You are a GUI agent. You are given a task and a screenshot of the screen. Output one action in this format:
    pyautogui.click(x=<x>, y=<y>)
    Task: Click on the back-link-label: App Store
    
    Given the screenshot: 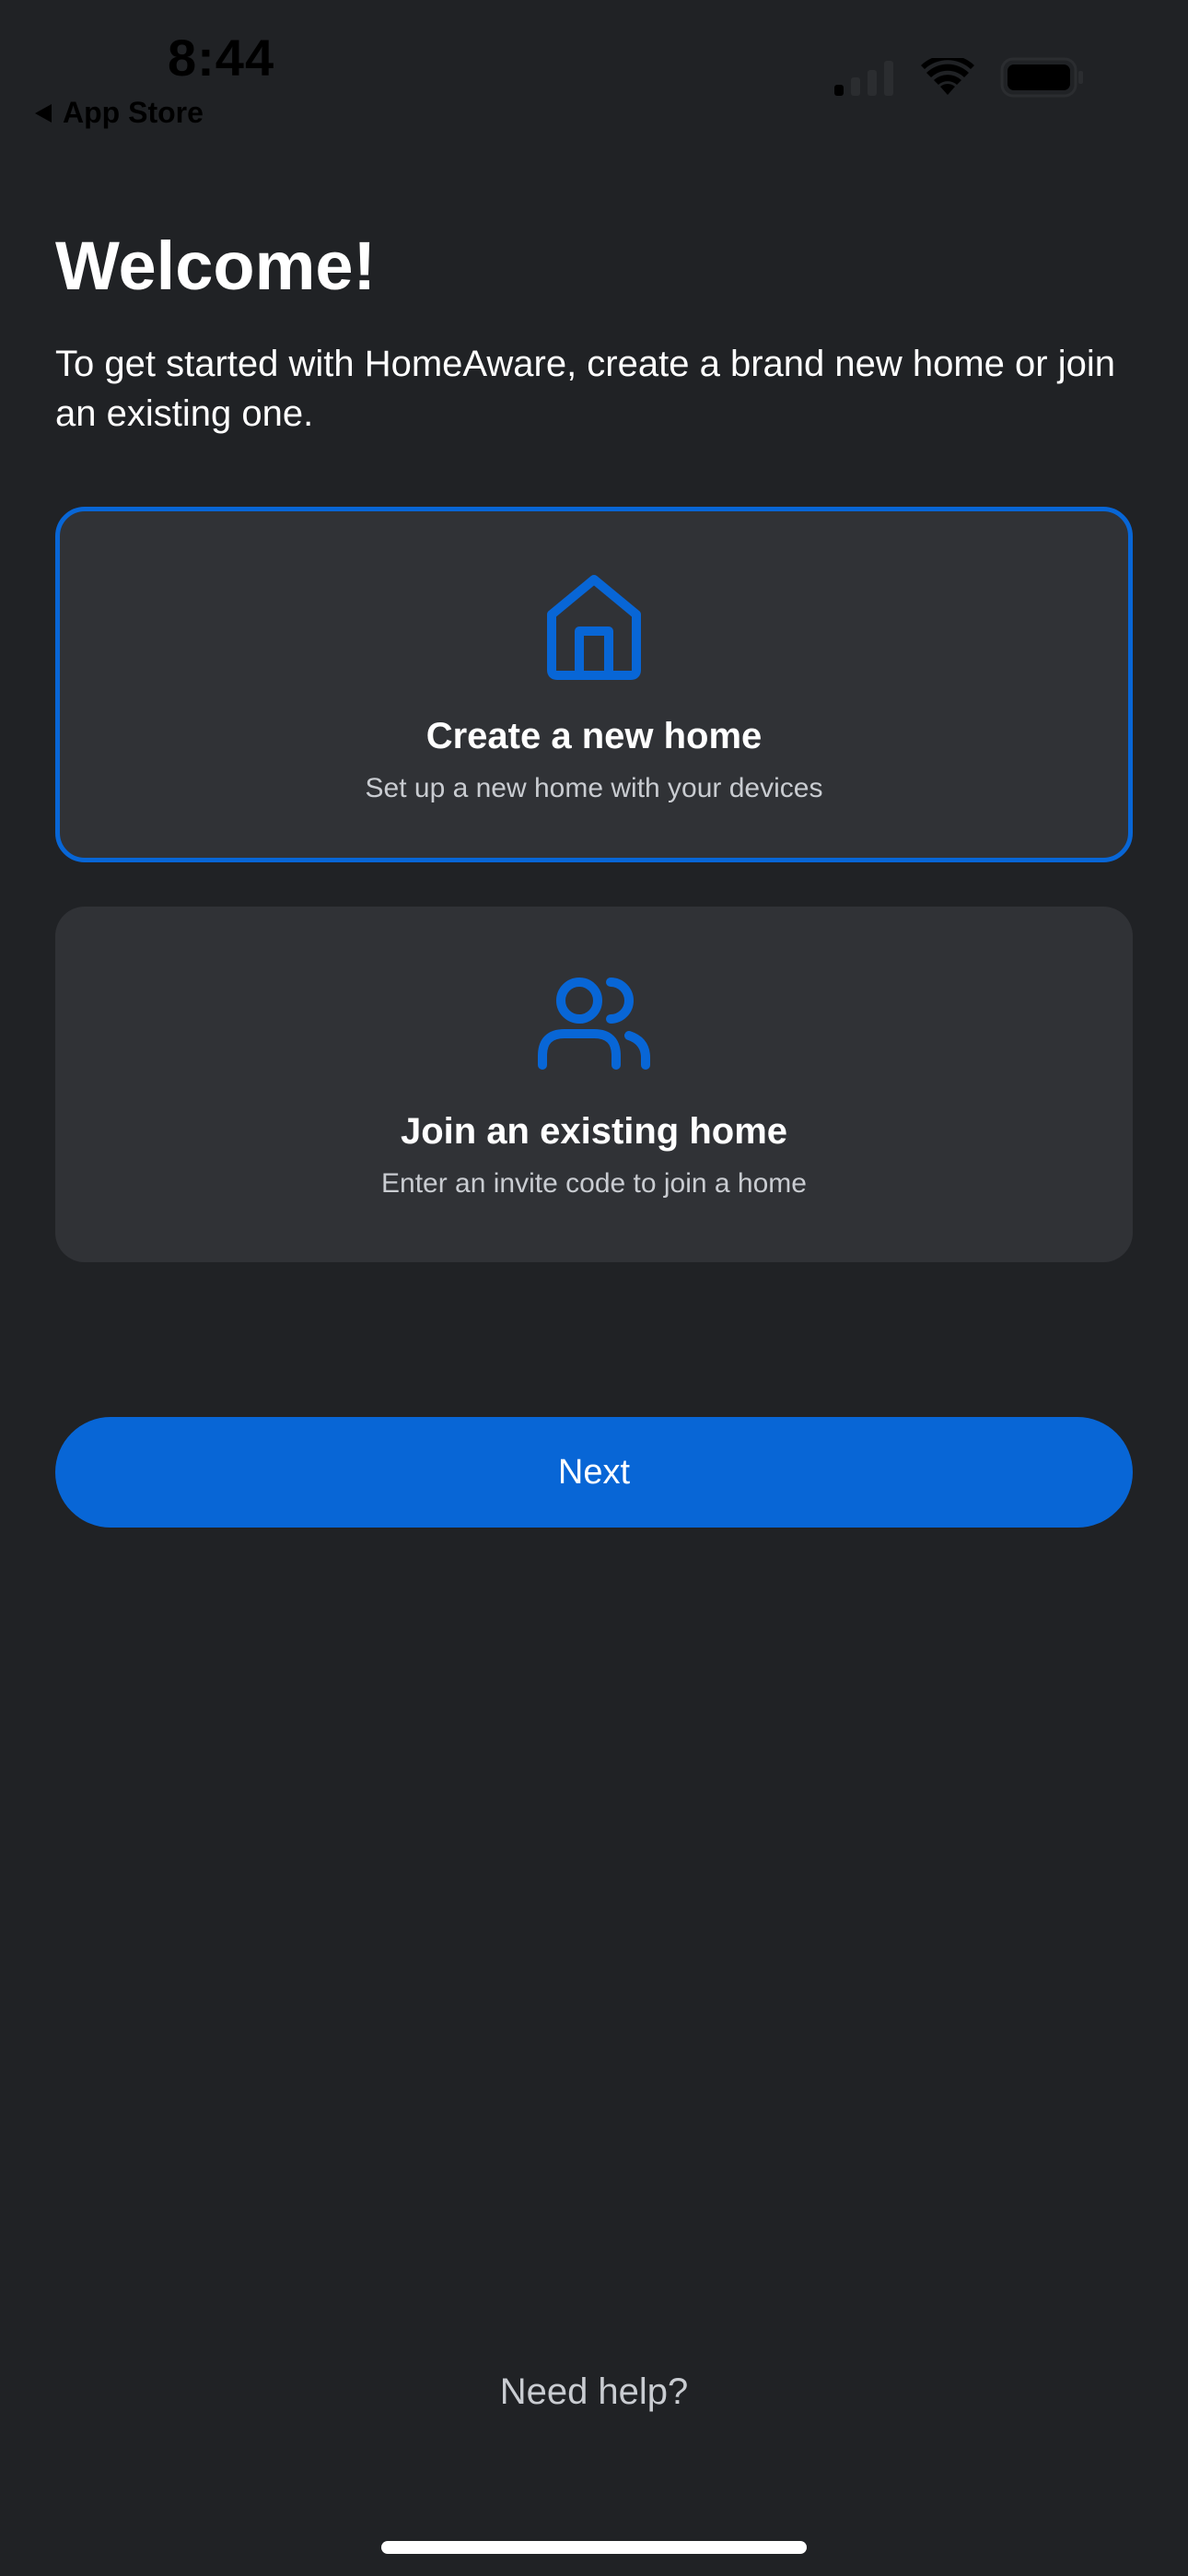 What is the action you would take?
    pyautogui.click(x=133, y=112)
    